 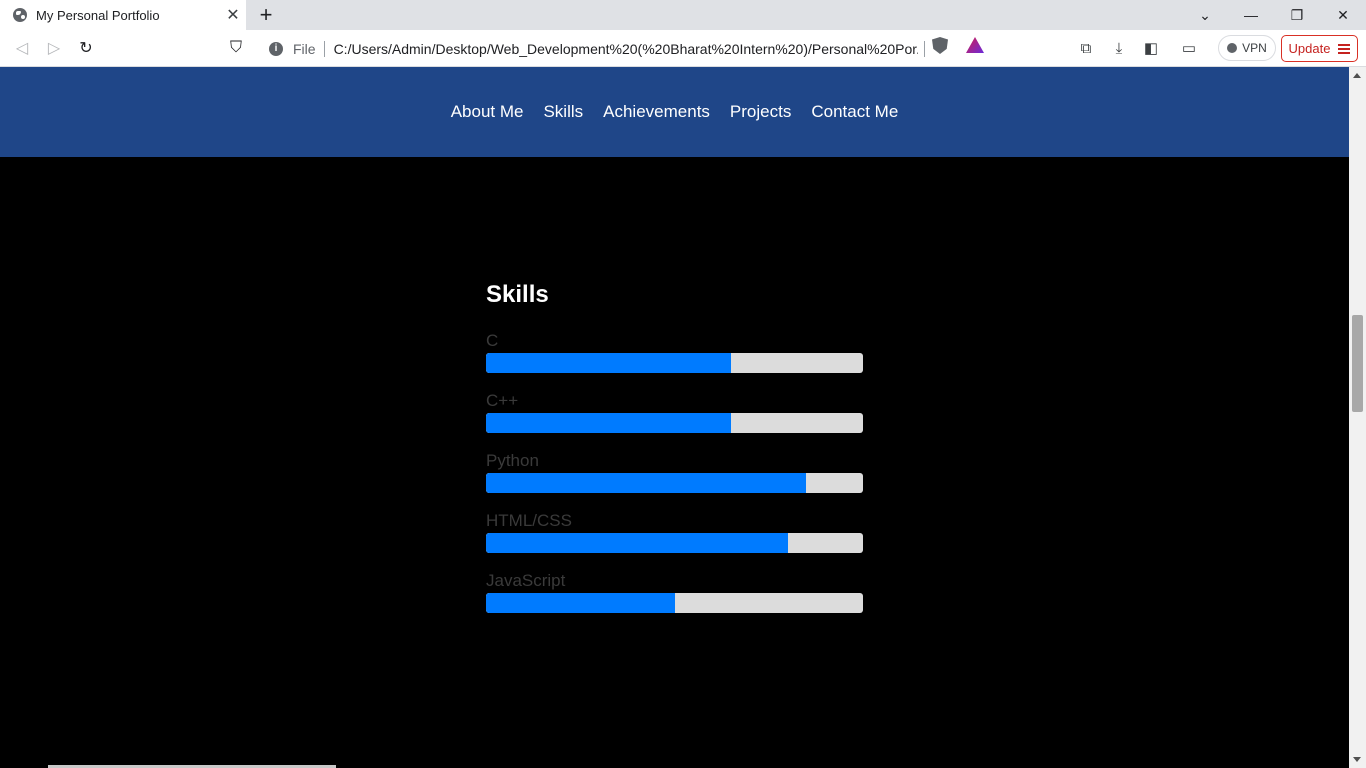 What do you see at coordinates (656, 112) in the screenshot?
I see `nav-link-achievements: Achievements` at bounding box center [656, 112].